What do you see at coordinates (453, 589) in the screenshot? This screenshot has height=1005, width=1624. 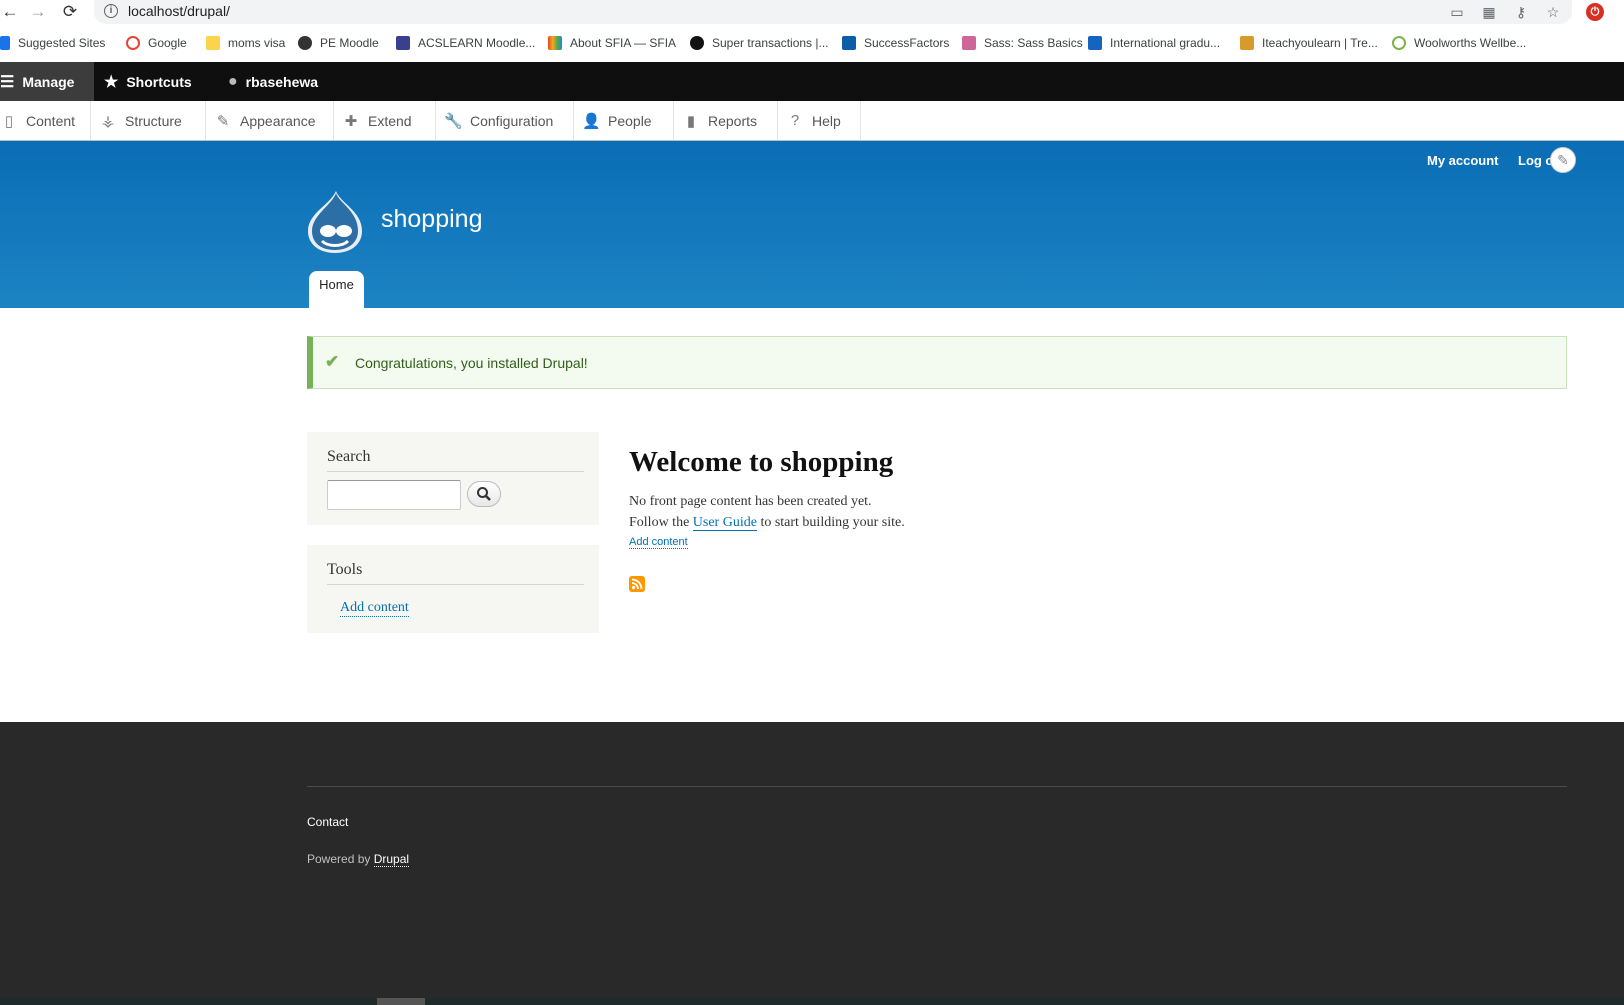 I see `tools-block: Tools Add content` at bounding box center [453, 589].